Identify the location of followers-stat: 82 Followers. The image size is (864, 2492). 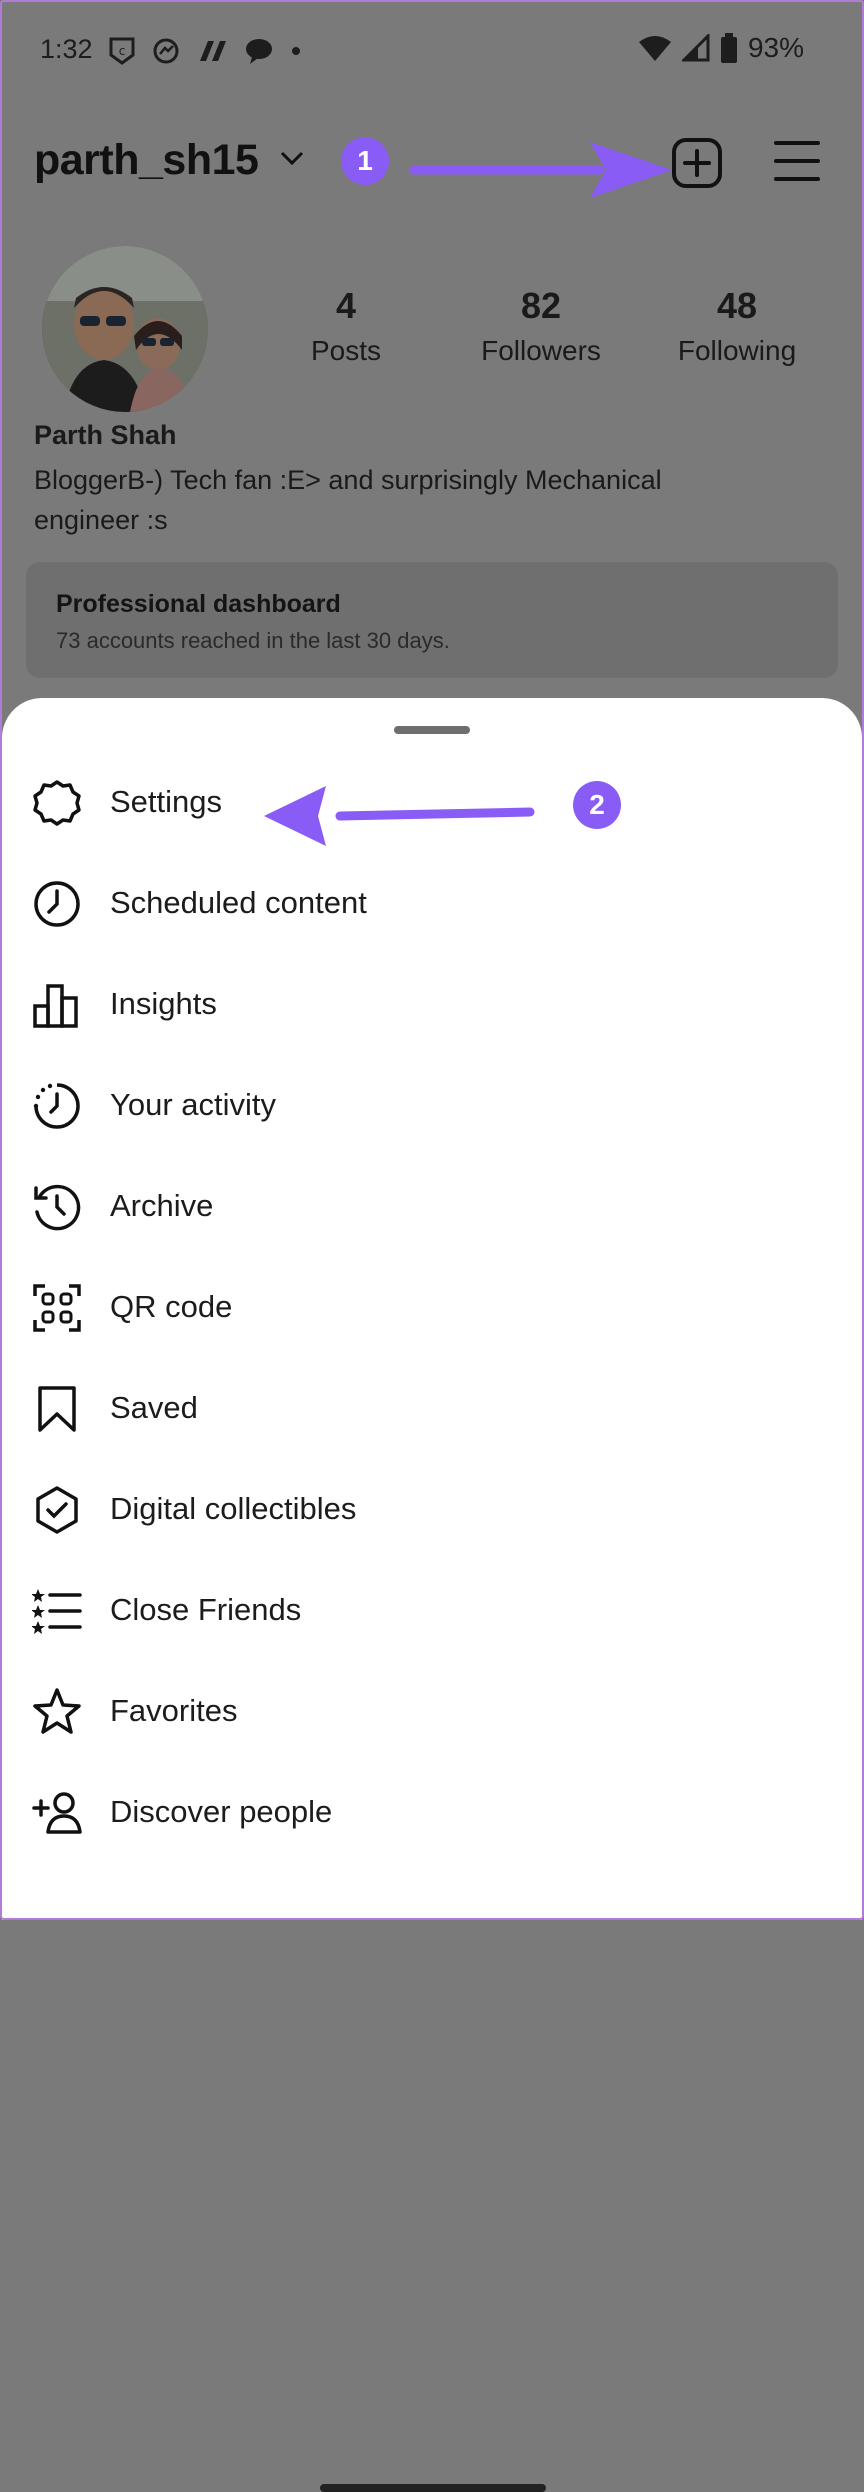
(541, 326).